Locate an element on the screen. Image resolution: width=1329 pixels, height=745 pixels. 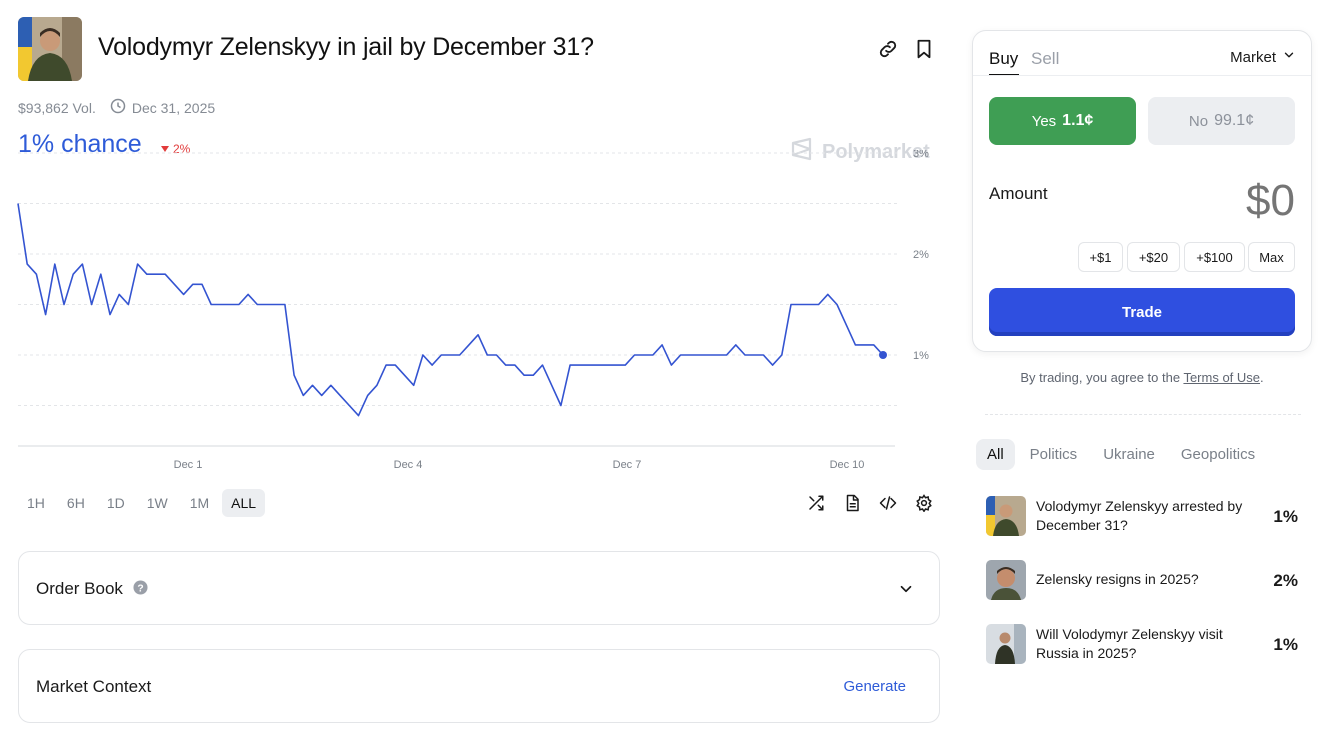
max-button: Max is located at coordinates (1271, 257).